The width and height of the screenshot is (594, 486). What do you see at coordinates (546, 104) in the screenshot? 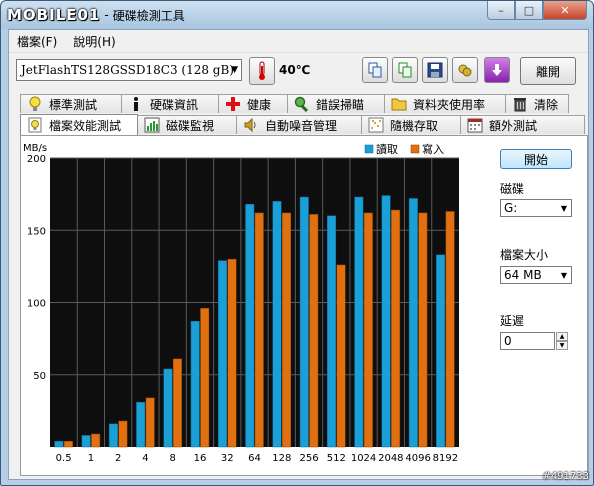
I see `tab-label: 清除` at bounding box center [546, 104].